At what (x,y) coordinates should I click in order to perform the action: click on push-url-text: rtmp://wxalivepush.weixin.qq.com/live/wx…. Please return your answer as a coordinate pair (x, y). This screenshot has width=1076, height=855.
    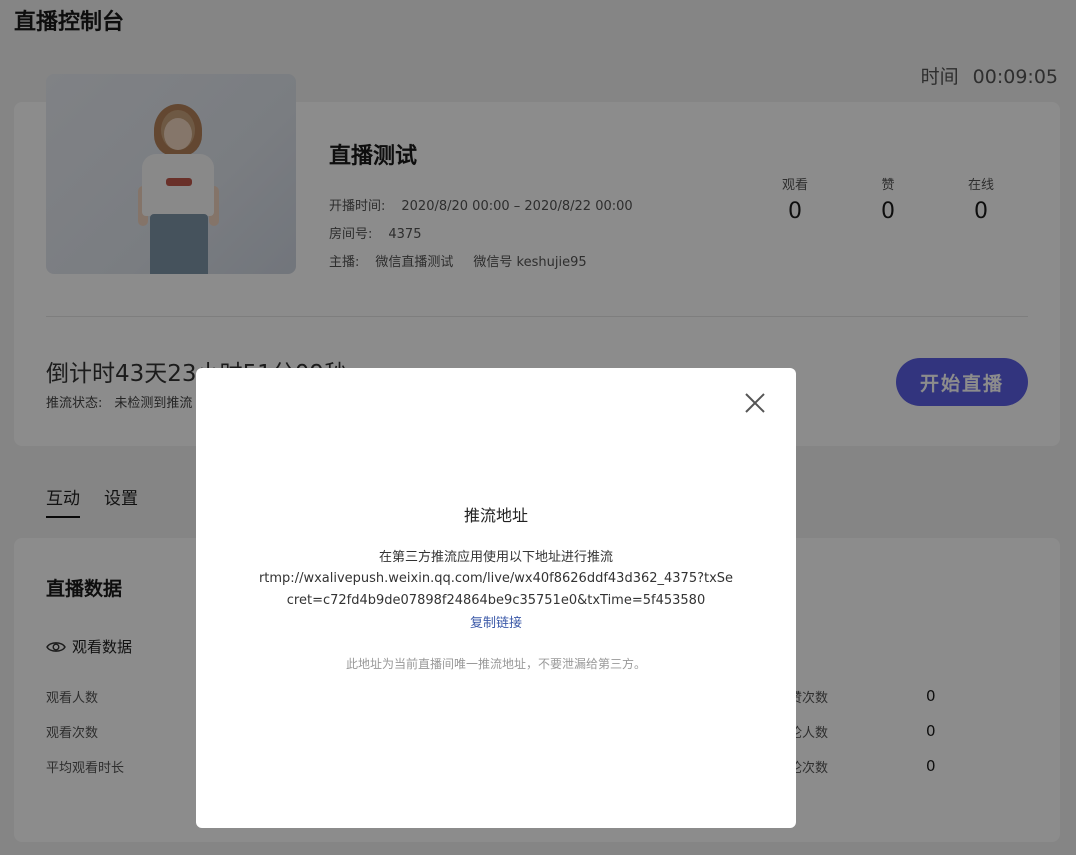
    Looking at the image, I should click on (496, 589).